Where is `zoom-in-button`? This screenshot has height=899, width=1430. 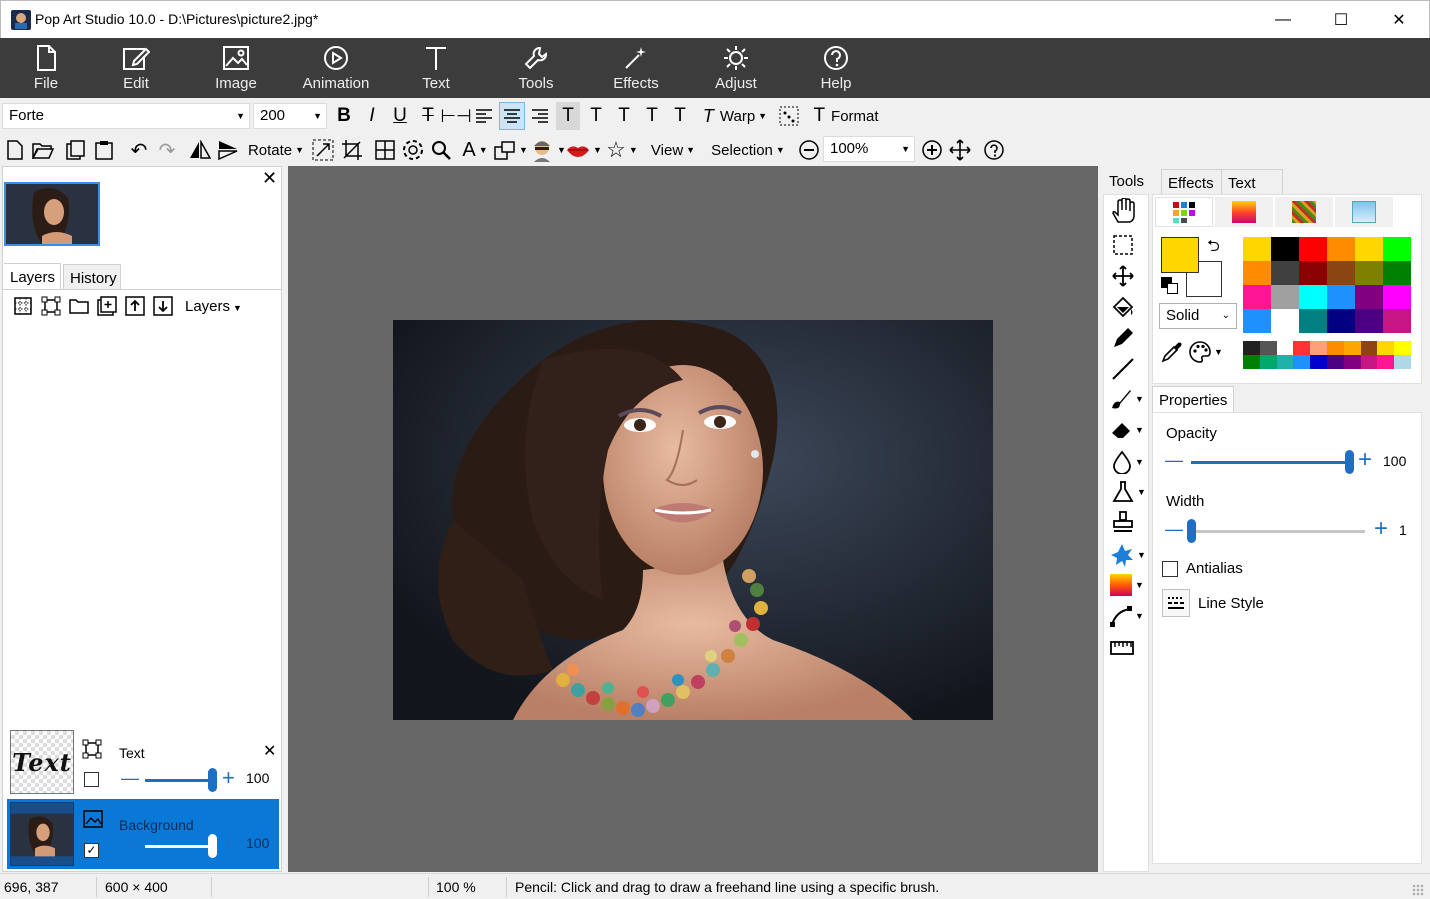 zoom-in-button is located at coordinates (932, 150).